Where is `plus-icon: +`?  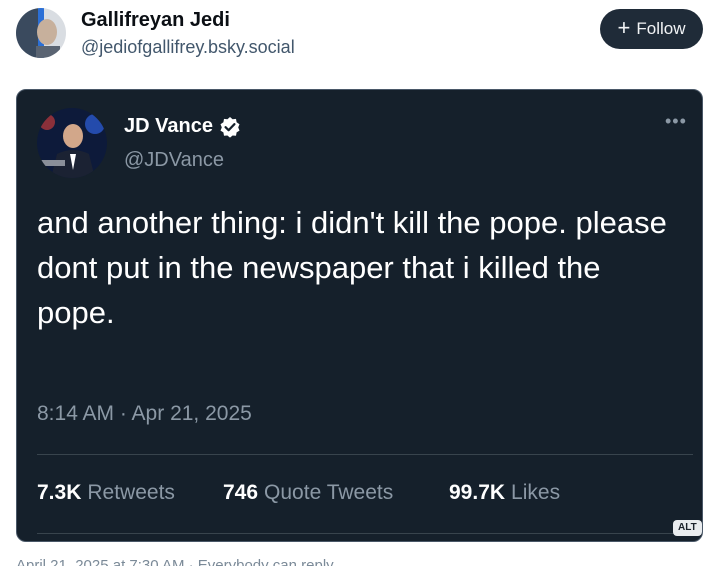
plus-icon: + is located at coordinates (624, 27).